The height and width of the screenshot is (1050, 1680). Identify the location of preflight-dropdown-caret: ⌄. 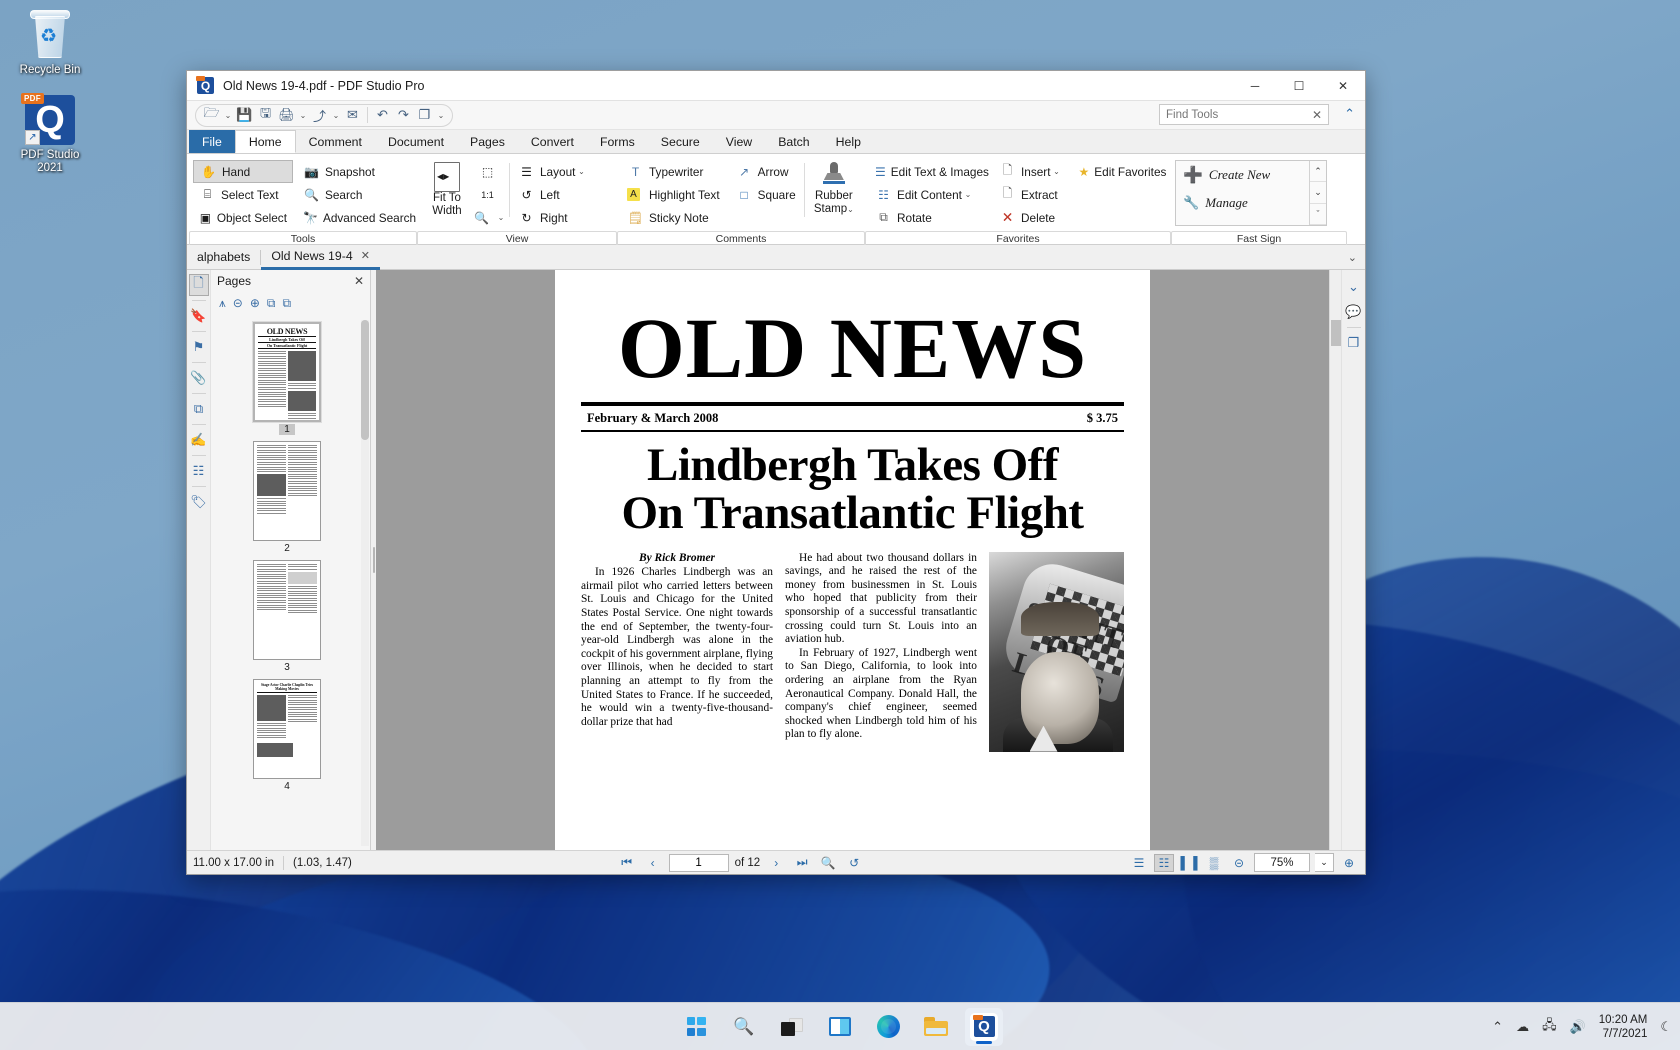
(441, 115).